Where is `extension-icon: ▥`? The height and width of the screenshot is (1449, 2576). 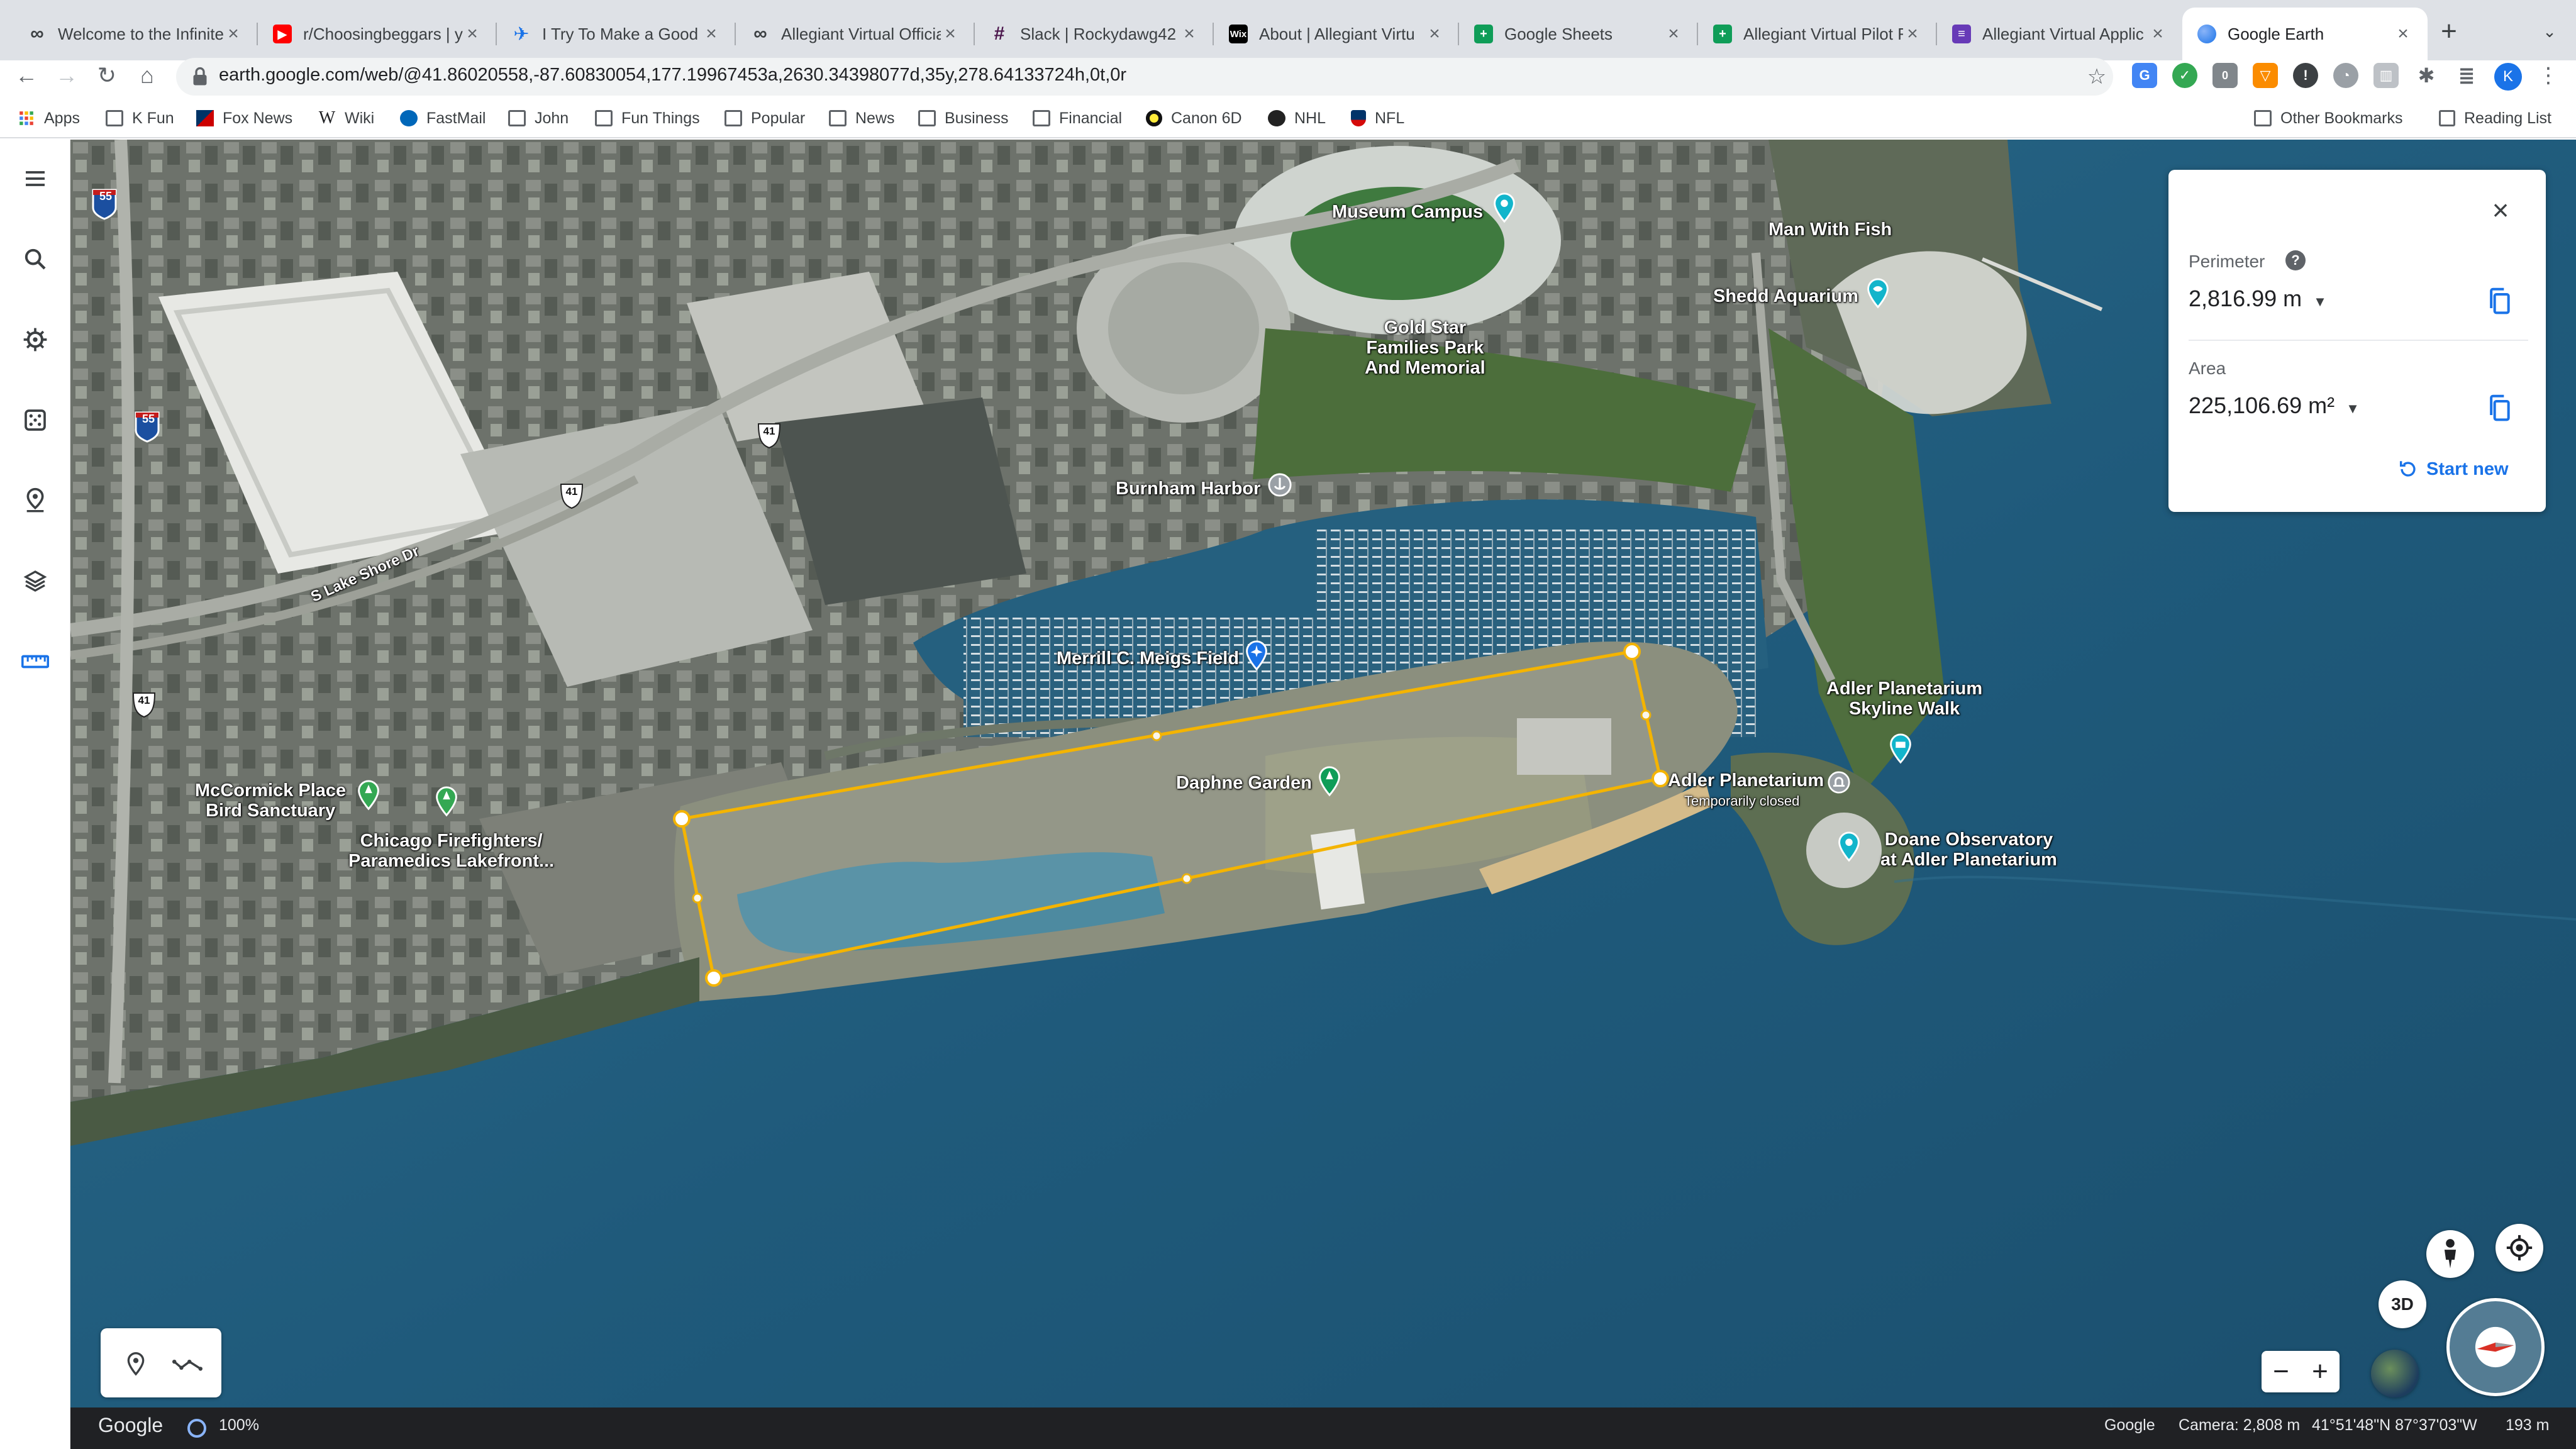 extension-icon: ▥ is located at coordinates (2386, 75).